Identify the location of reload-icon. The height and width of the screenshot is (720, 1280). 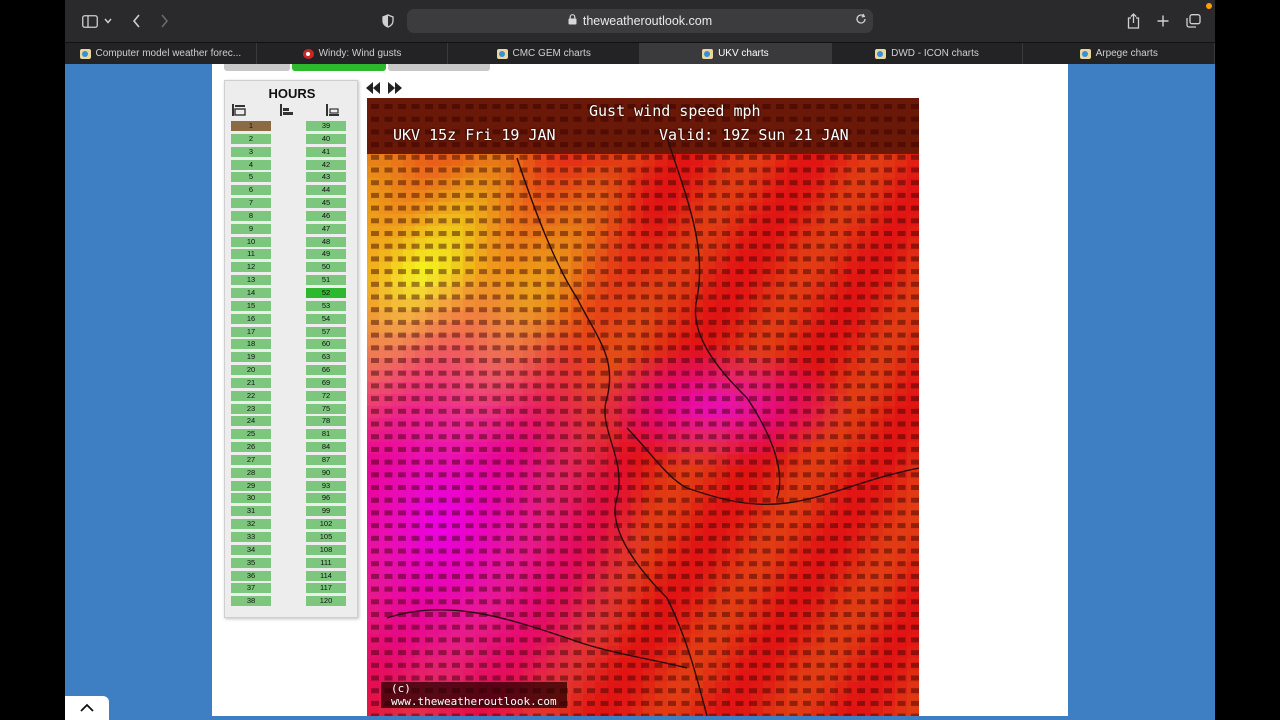
(861, 20).